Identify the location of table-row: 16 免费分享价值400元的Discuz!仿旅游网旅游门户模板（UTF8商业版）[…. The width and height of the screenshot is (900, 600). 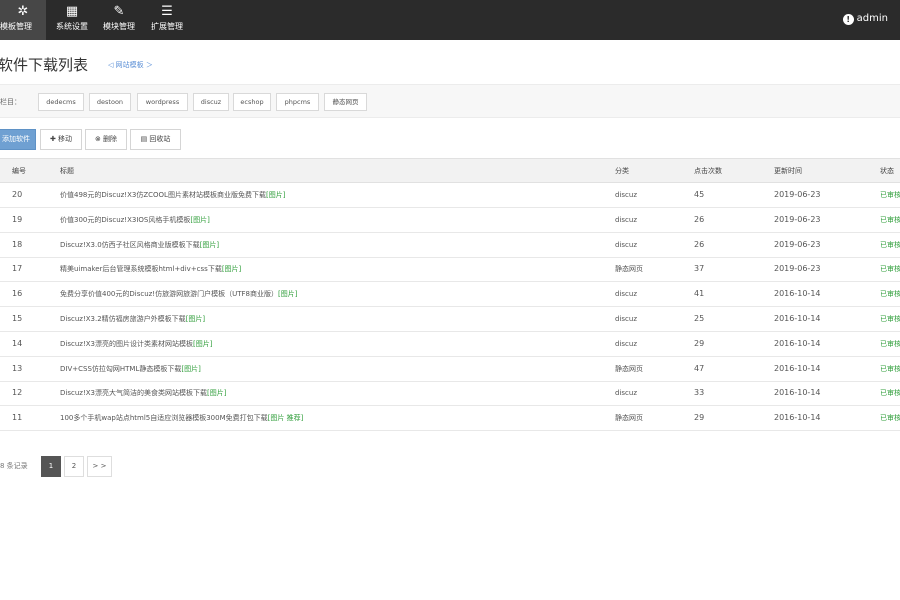
(450, 295).